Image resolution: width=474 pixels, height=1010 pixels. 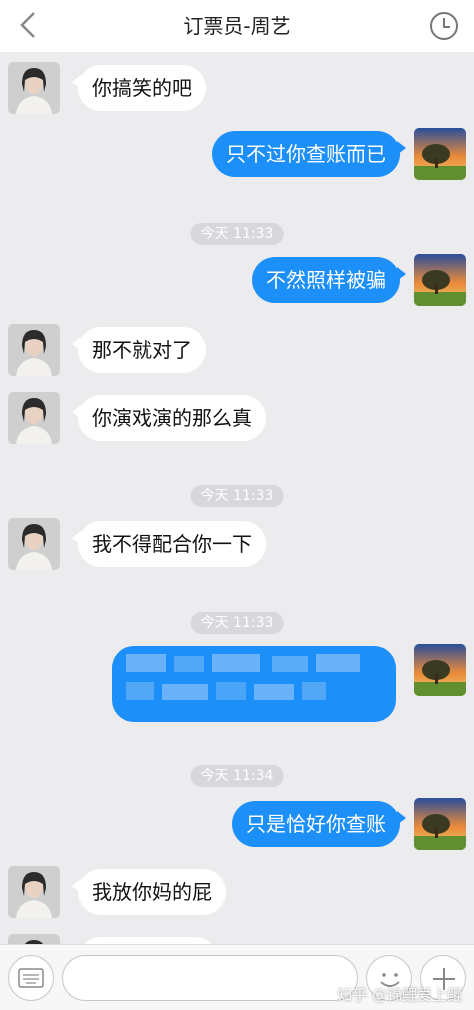 What do you see at coordinates (254, 684) in the screenshot?
I see `blurred-message-bubble` at bounding box center [254, 684].